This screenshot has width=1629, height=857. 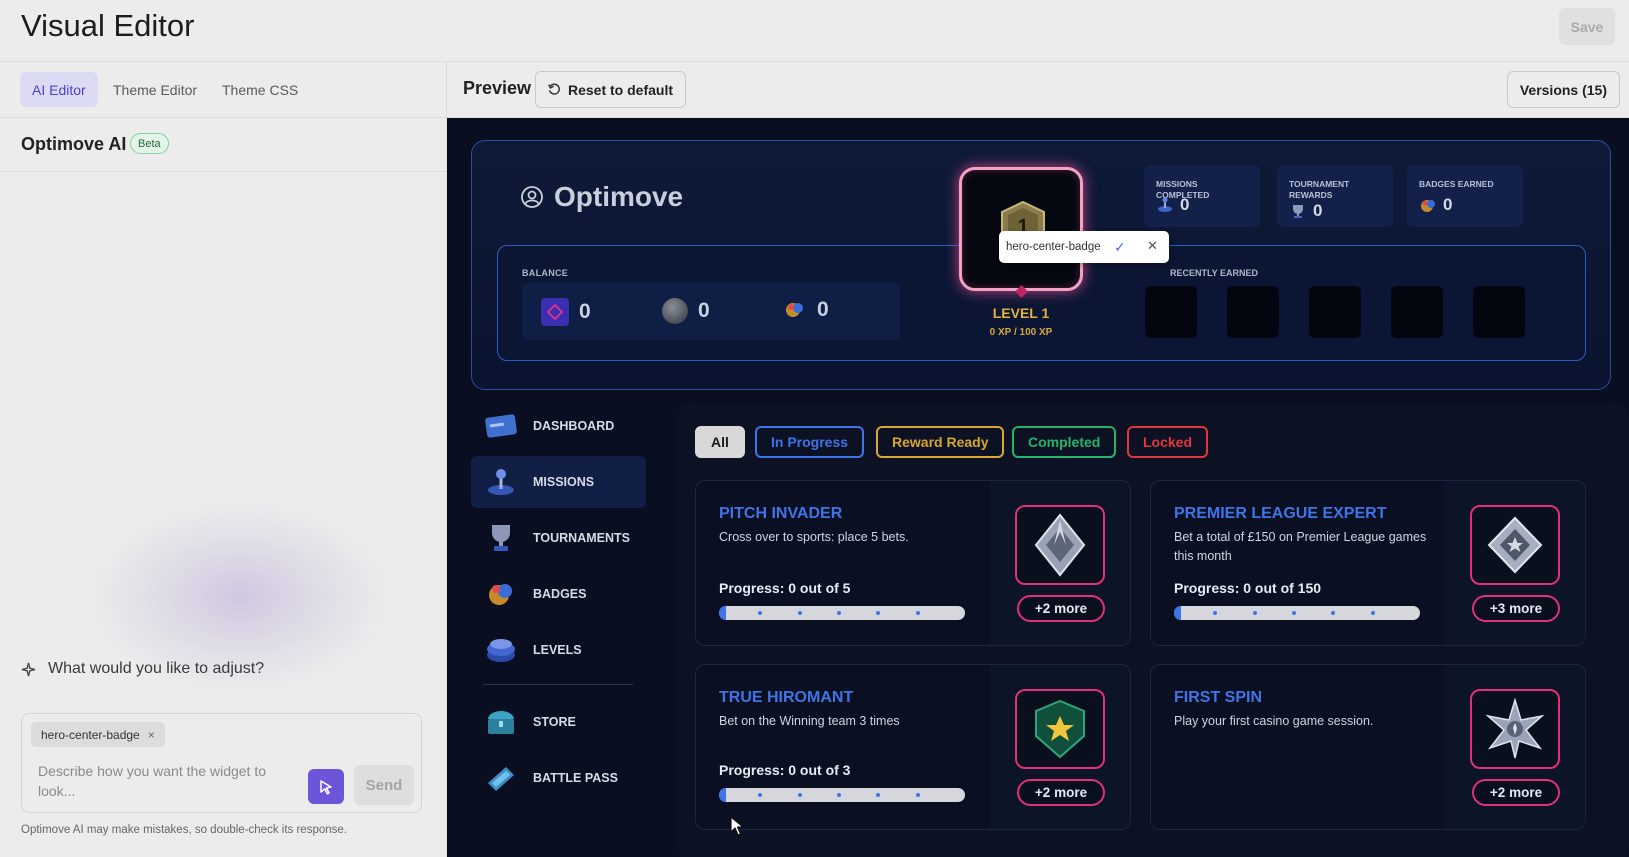 What do you see at coordinates (90, 734) in the screenshot?
I see `chip-label: hero-center-badge` at bounding box center [90, 734].